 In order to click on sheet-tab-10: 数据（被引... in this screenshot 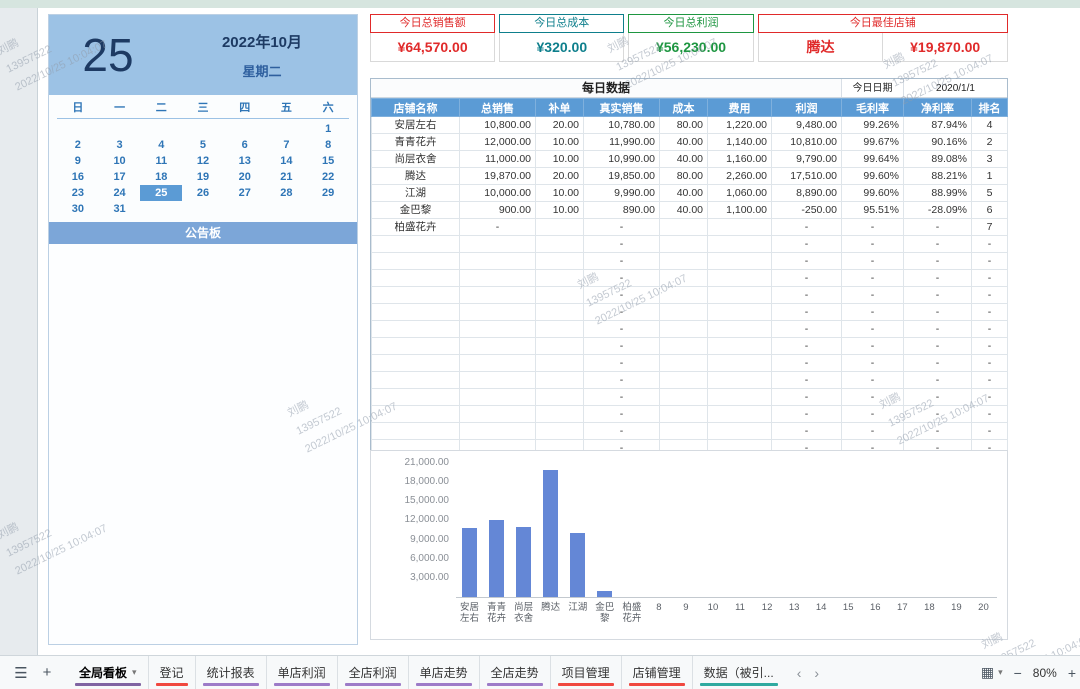, I will do `click(738, 672)`.